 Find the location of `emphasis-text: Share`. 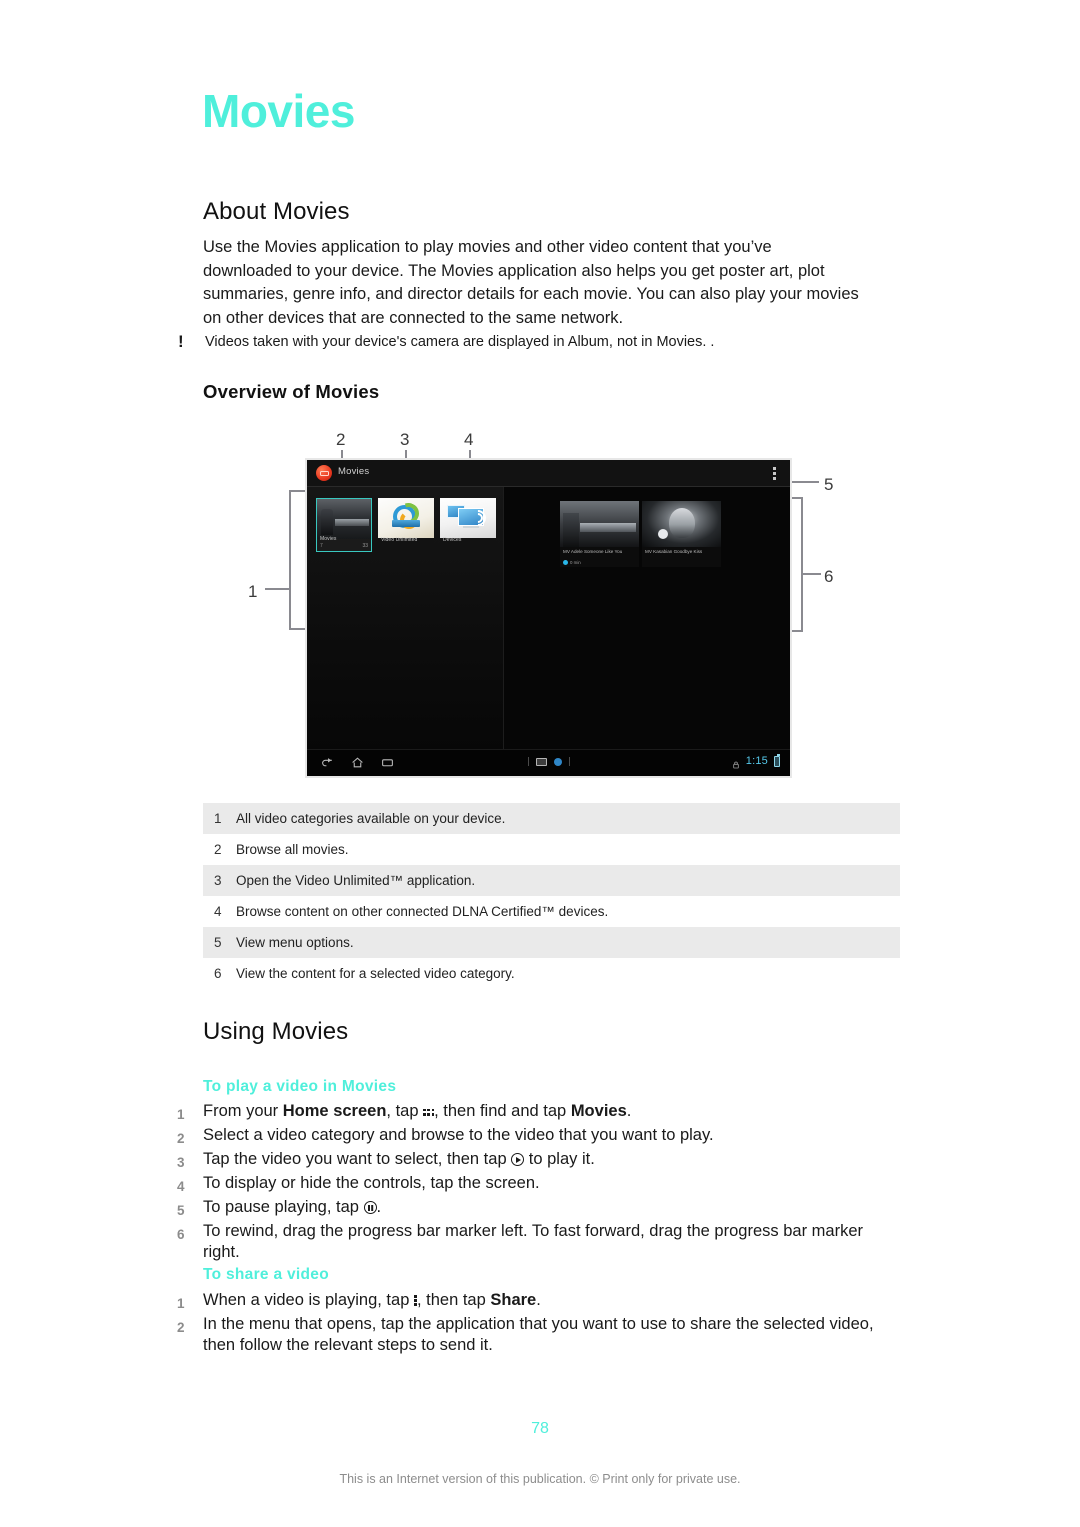

emphasis-text: Share is located at coordinates (513, 1300).